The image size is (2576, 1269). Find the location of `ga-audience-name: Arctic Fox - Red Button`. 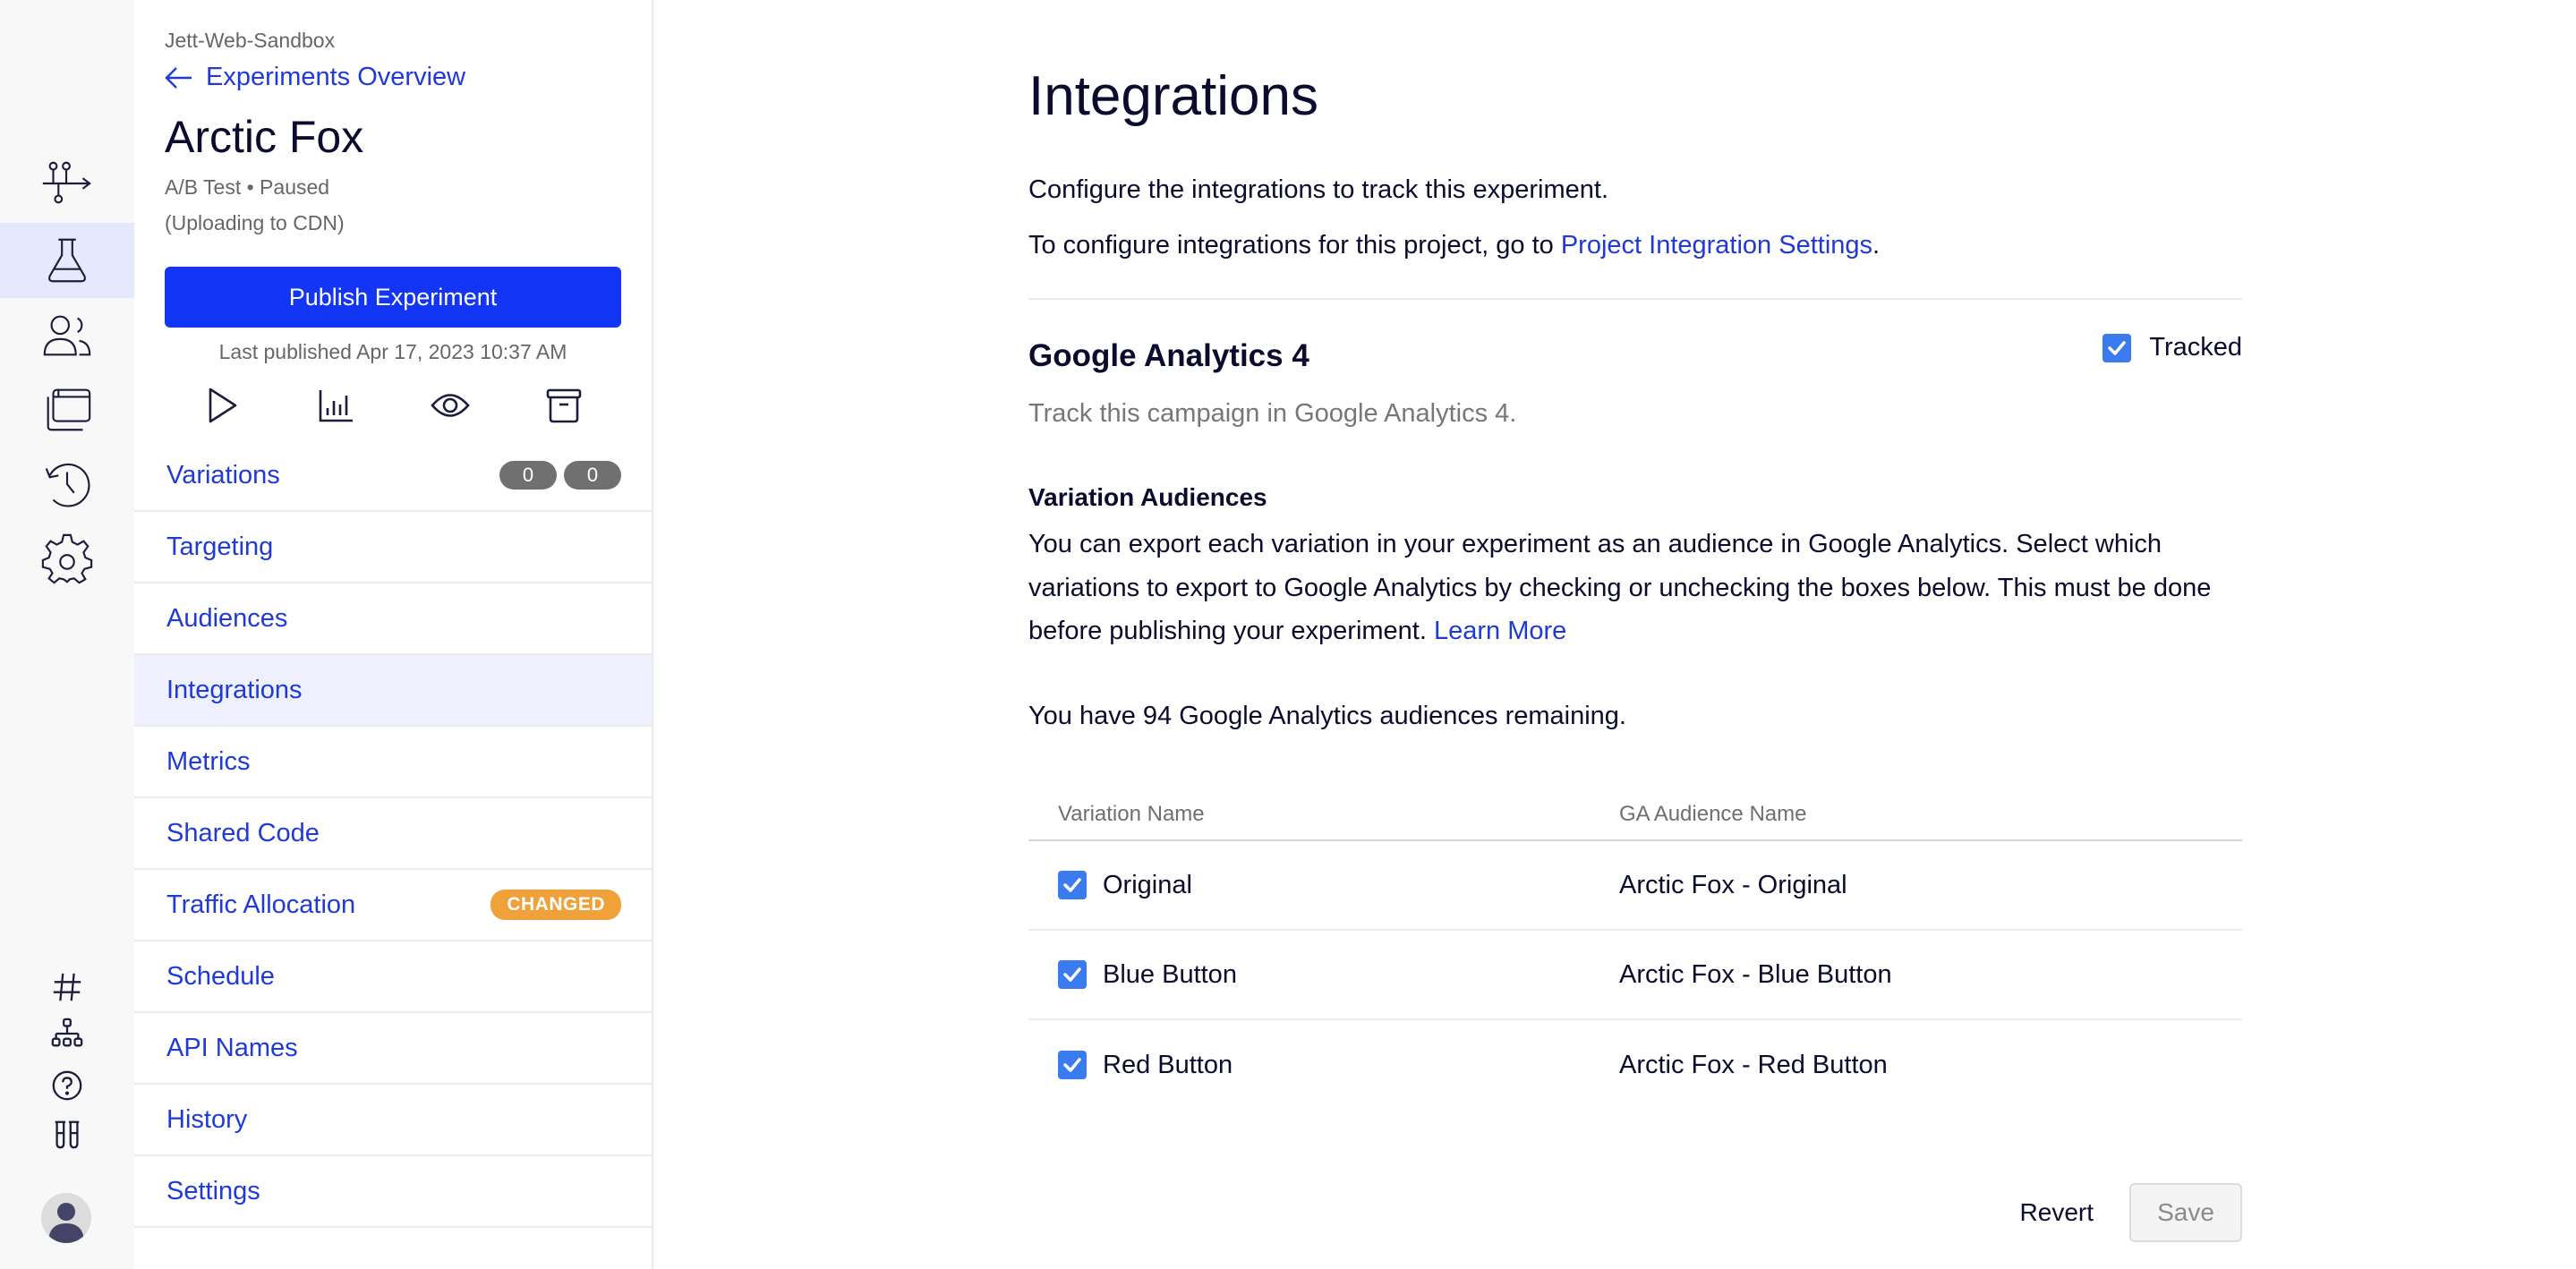

ga-audience-name: Arctic Fox - Red Button is located at coordinates (1753, 1065).